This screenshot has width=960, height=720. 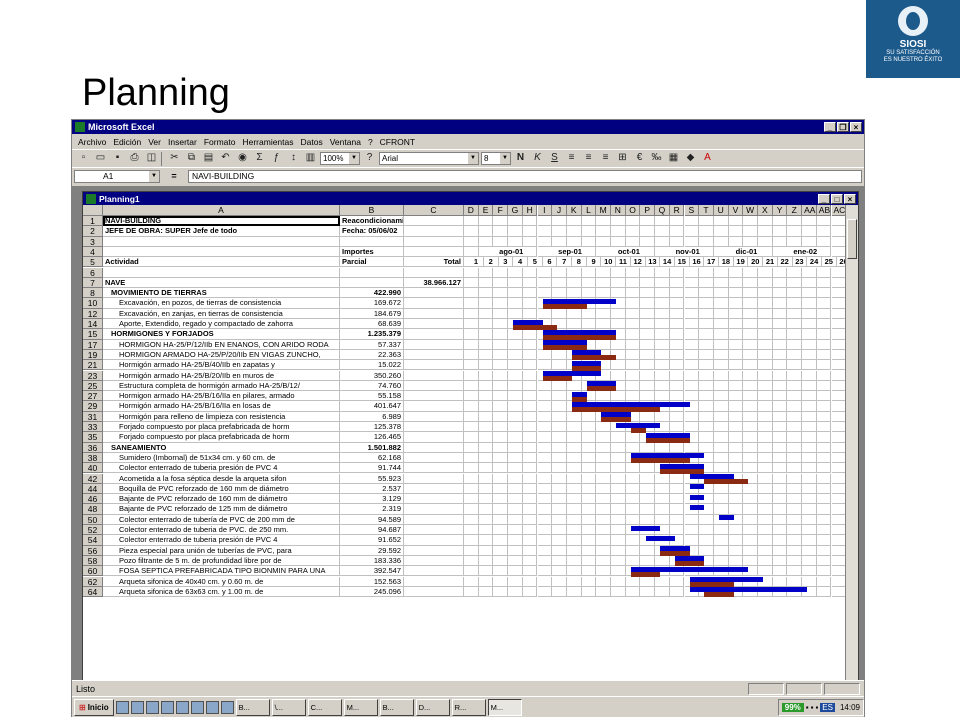 What do you see at coordinates (242, 158) in the screenshot?
I see `hyperlink-icon: ◉` at bounding box center [242, 158].